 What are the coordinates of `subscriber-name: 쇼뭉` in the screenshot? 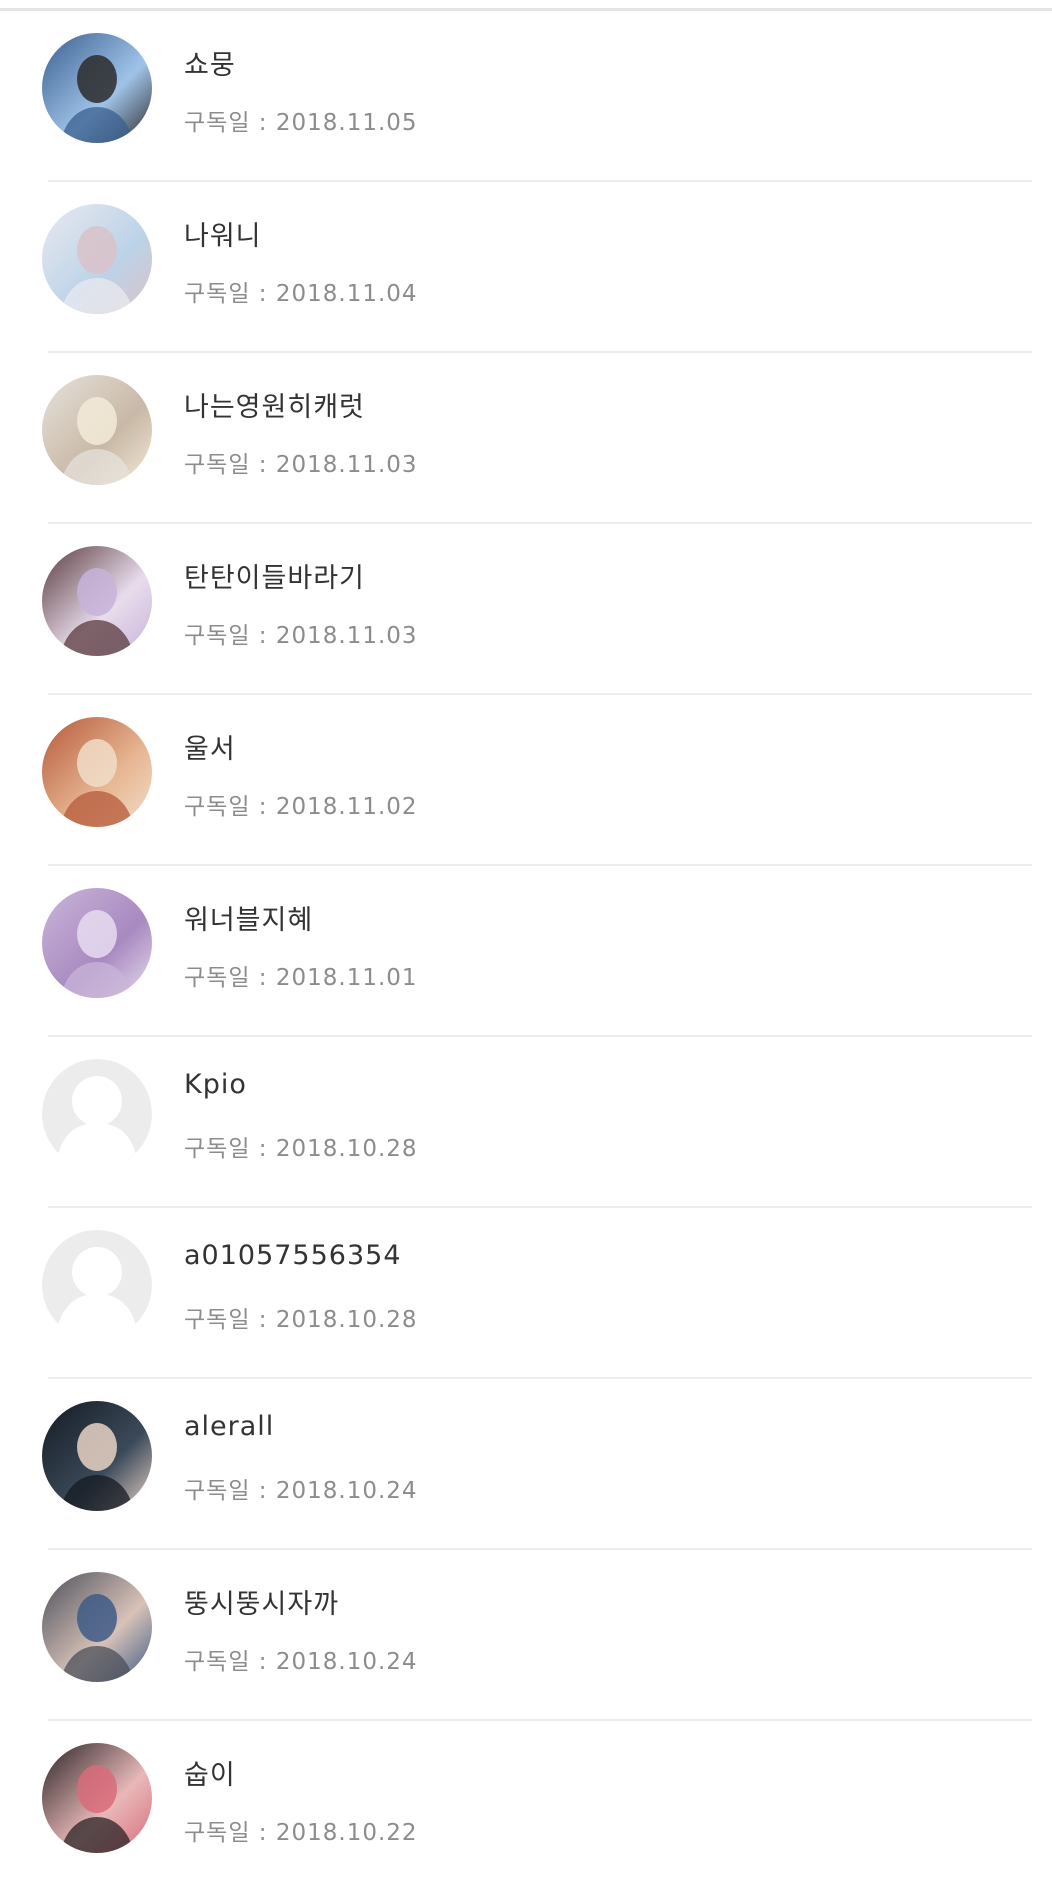 It's located at (210, 62).